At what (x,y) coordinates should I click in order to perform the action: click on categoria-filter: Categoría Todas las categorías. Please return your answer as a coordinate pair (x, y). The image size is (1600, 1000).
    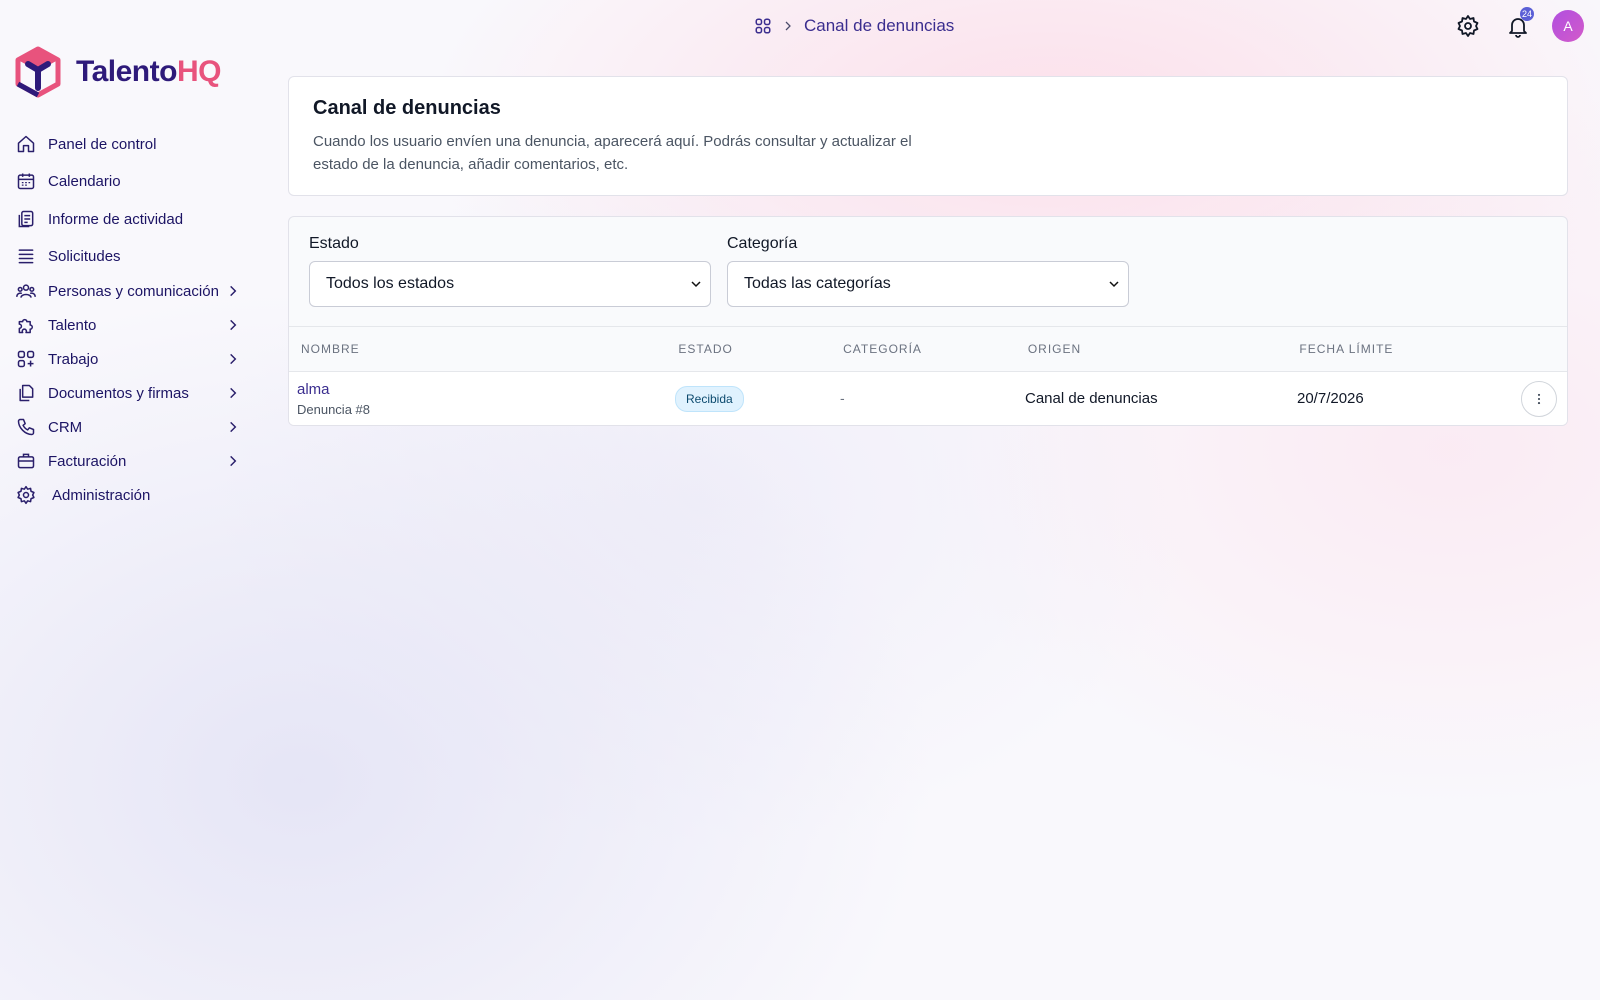
    Looking at the image, I should click on (928, 272).